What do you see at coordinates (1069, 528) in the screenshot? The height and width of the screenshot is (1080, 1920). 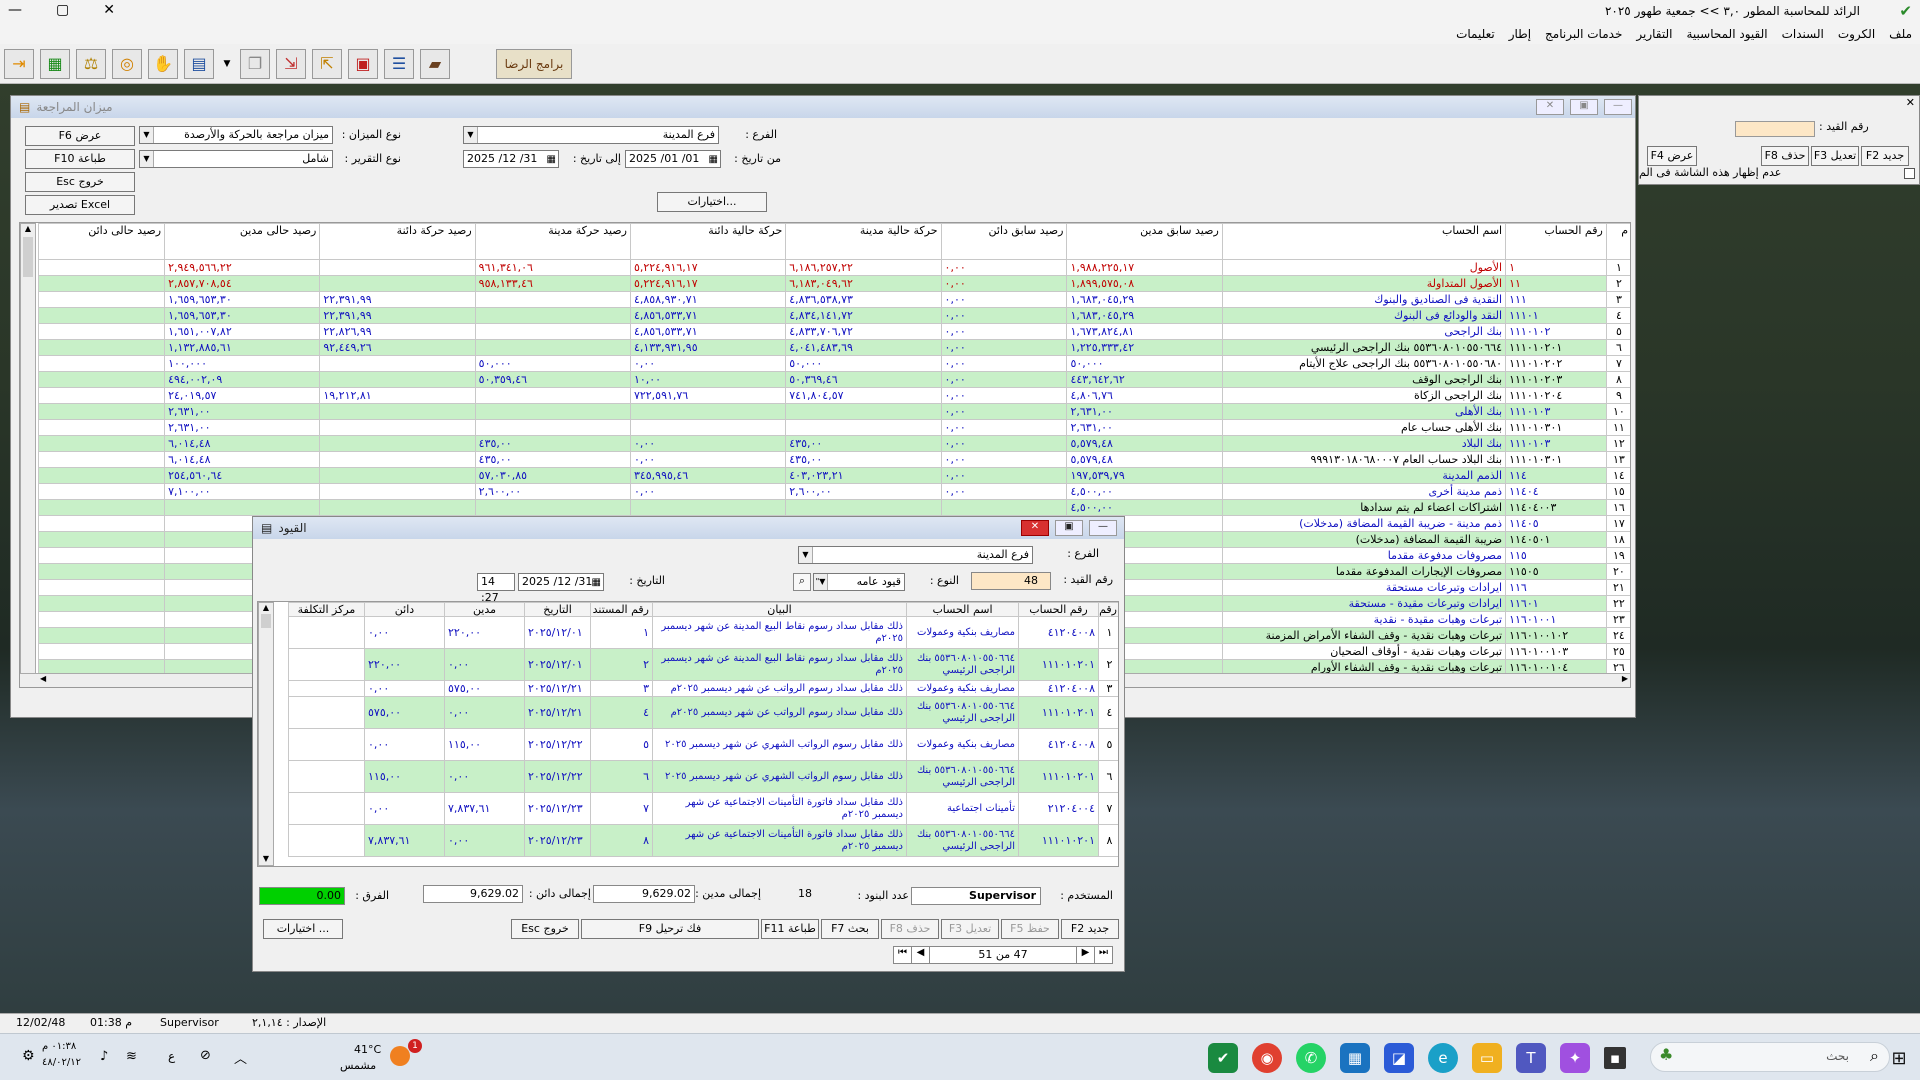 I see `child-restore-button: ▣` at bounding box center [1069, 528].